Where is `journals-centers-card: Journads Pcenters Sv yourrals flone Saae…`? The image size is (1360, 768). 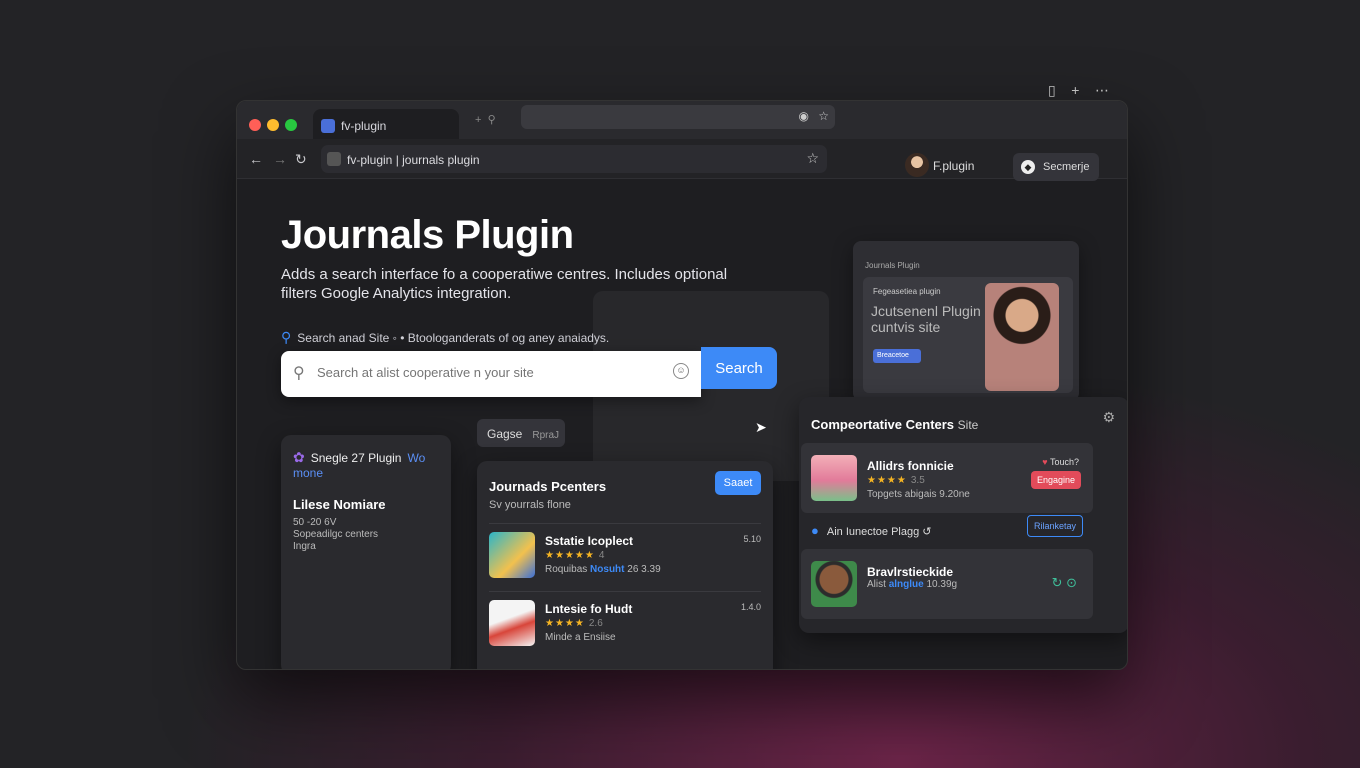 journals-centers-card: Journads Pcenters Sv yourrals flone Saae… is located at coordinates (625, 565).